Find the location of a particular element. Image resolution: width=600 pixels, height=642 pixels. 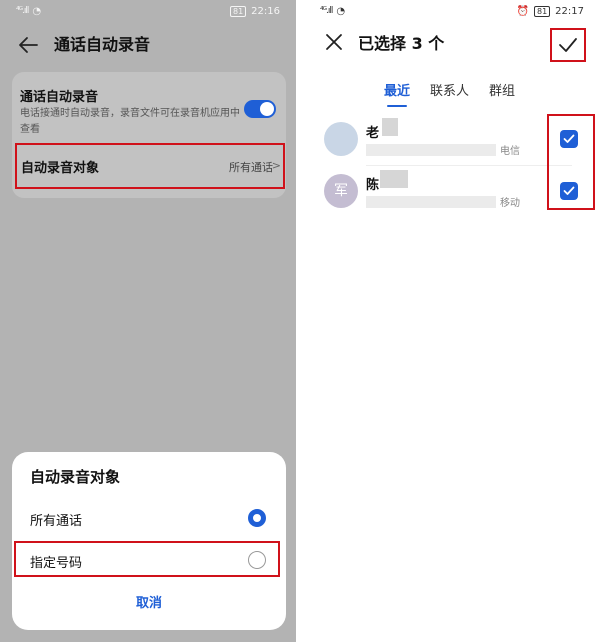

auto-record-target-value: 所有通话 is located at coordinates (251, 167).